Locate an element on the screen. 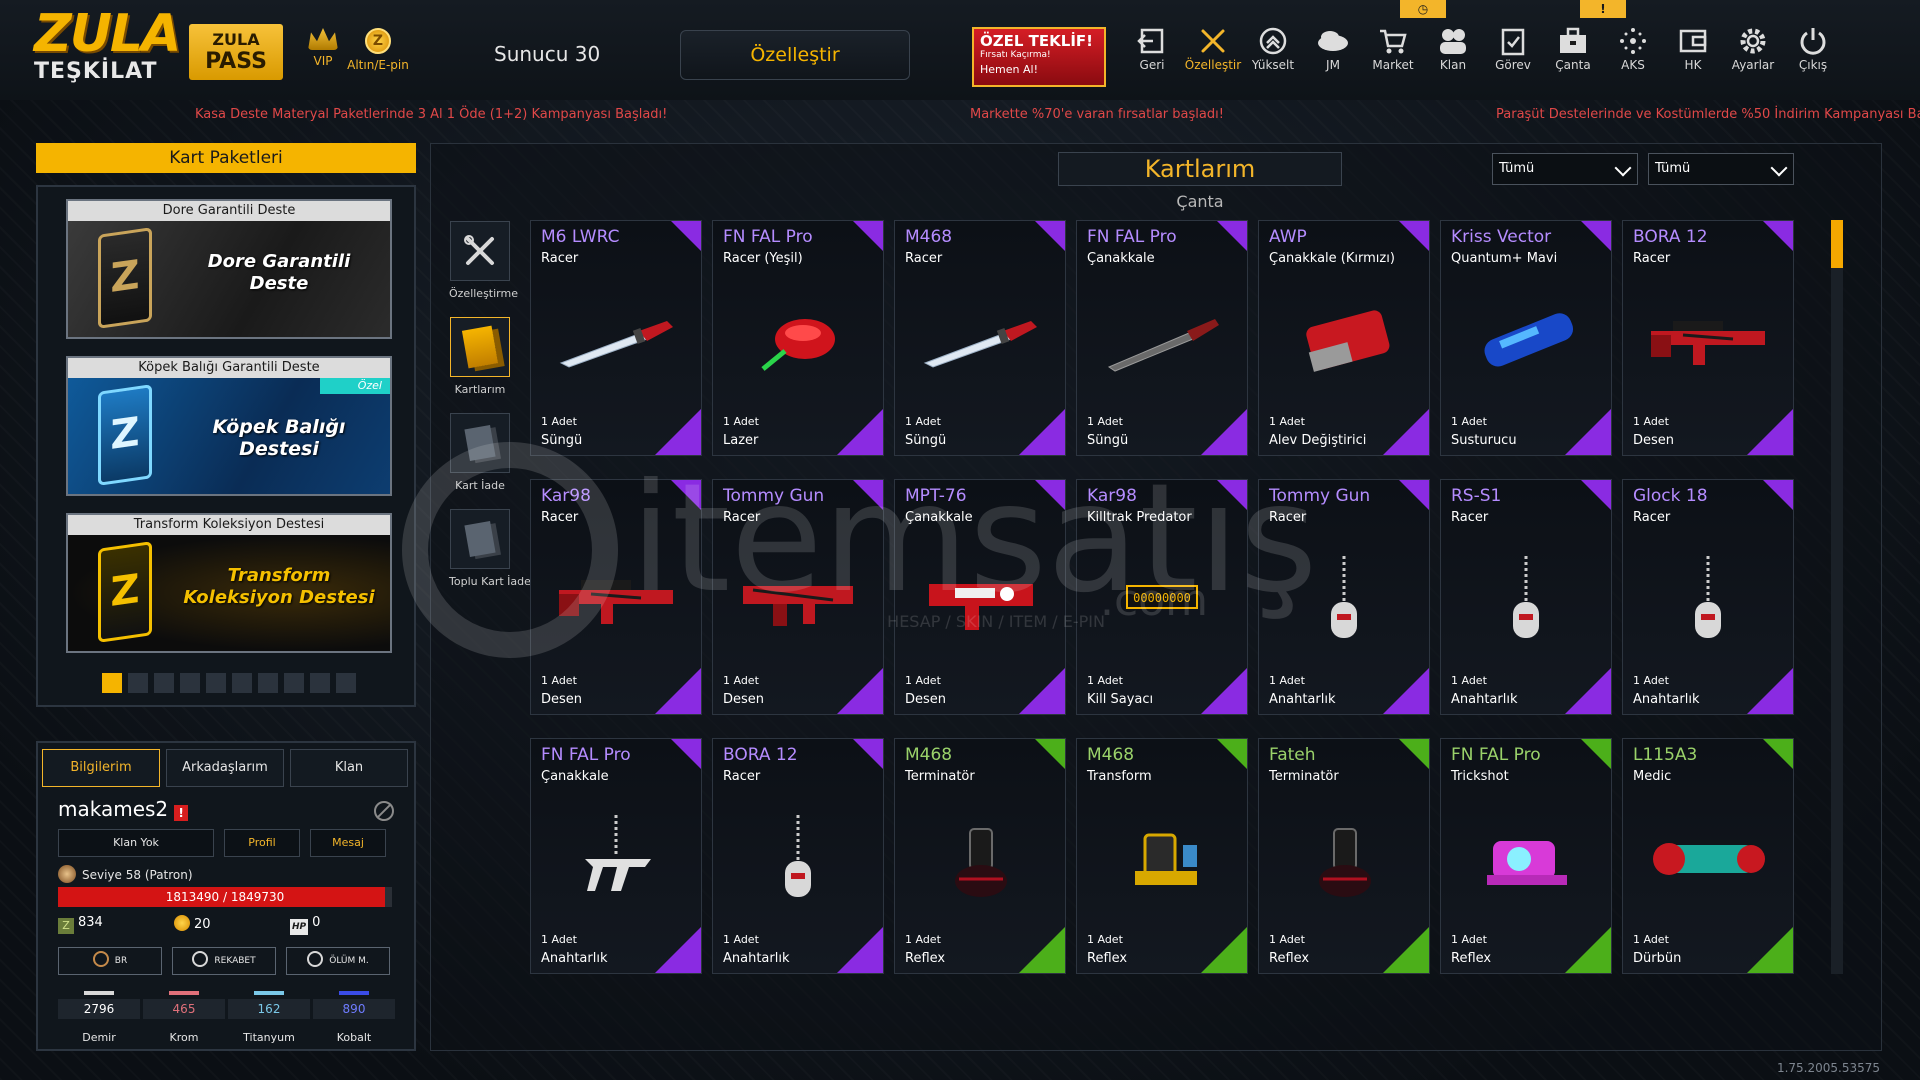 The height and width of the screenshot is (1080, 1920). inventory-card: Kar98 Racer 1 Adet Desen is located at coordinates (616, 597).